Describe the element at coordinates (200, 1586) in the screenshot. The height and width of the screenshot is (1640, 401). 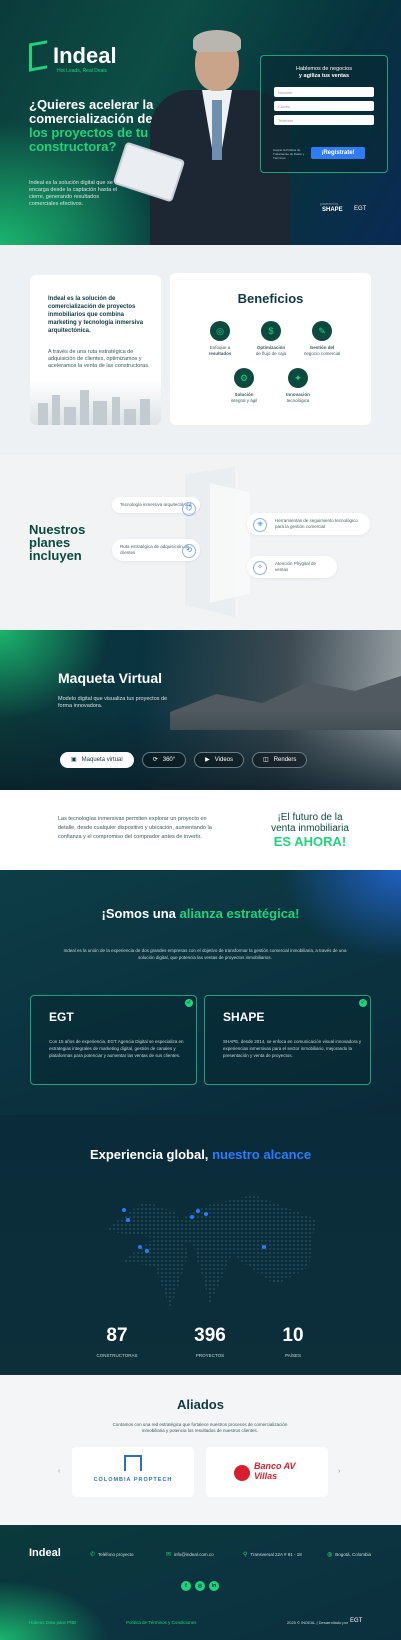
I see `instagram-icon: ◎` at that location.